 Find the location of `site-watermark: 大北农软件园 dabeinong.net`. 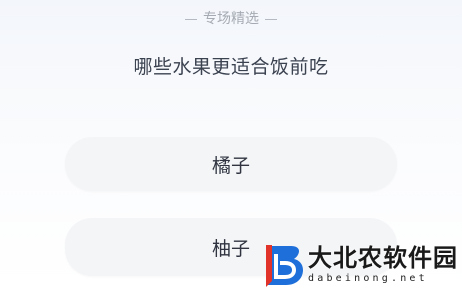

site-watermark: 大北农软件园 dabeinong.net is located at coordinates (363, 265).